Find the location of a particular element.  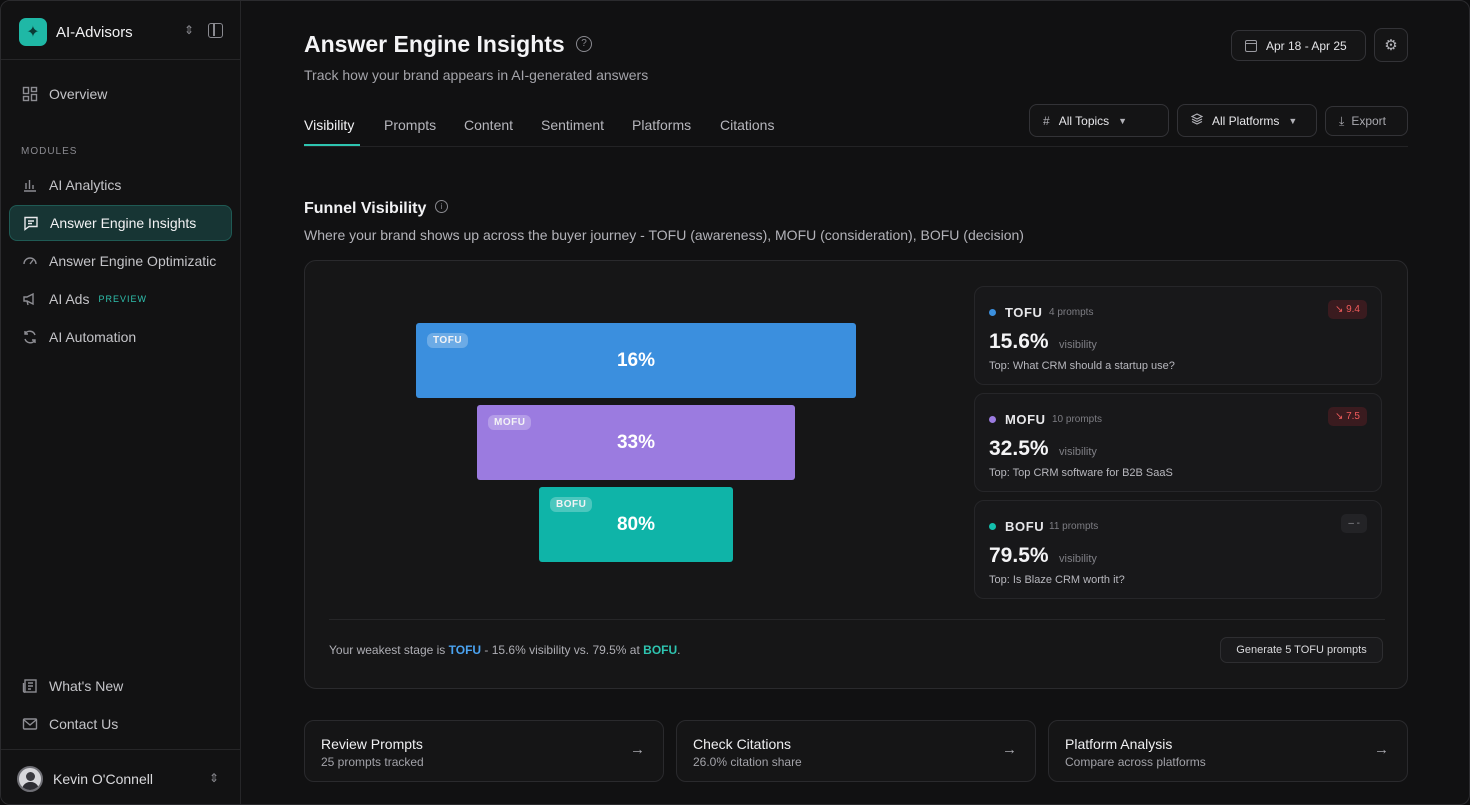

export-label: Export is located at coordinates (1368, 121).